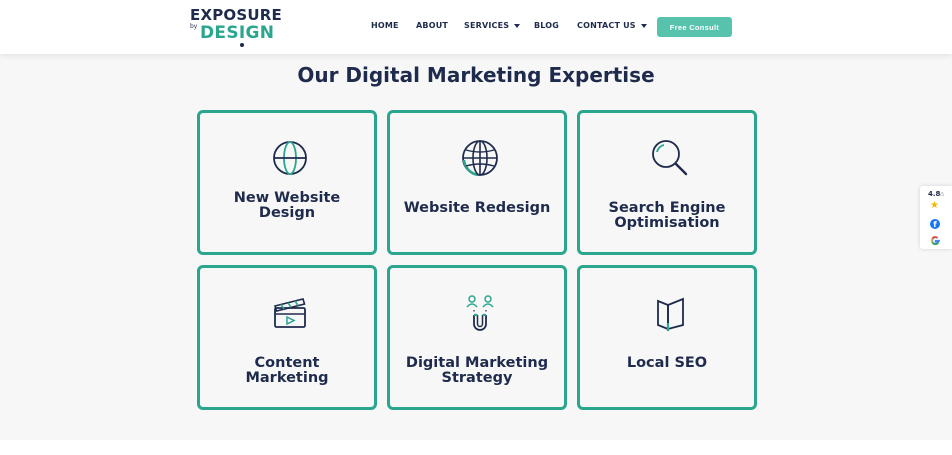 The image size is (952, 455). I want to click on logo-design-text: DESIGN, so click(237, 33).